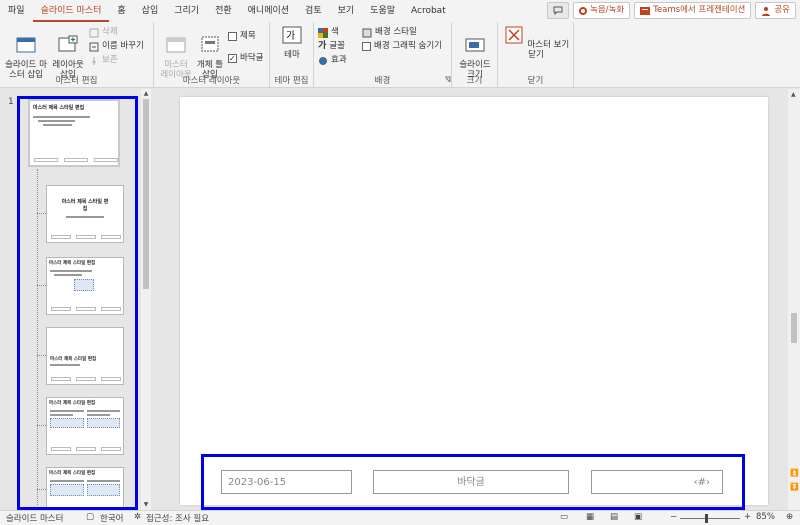  I want to click on slide-size-button: 슬라이드 크기, so click(475, 52).